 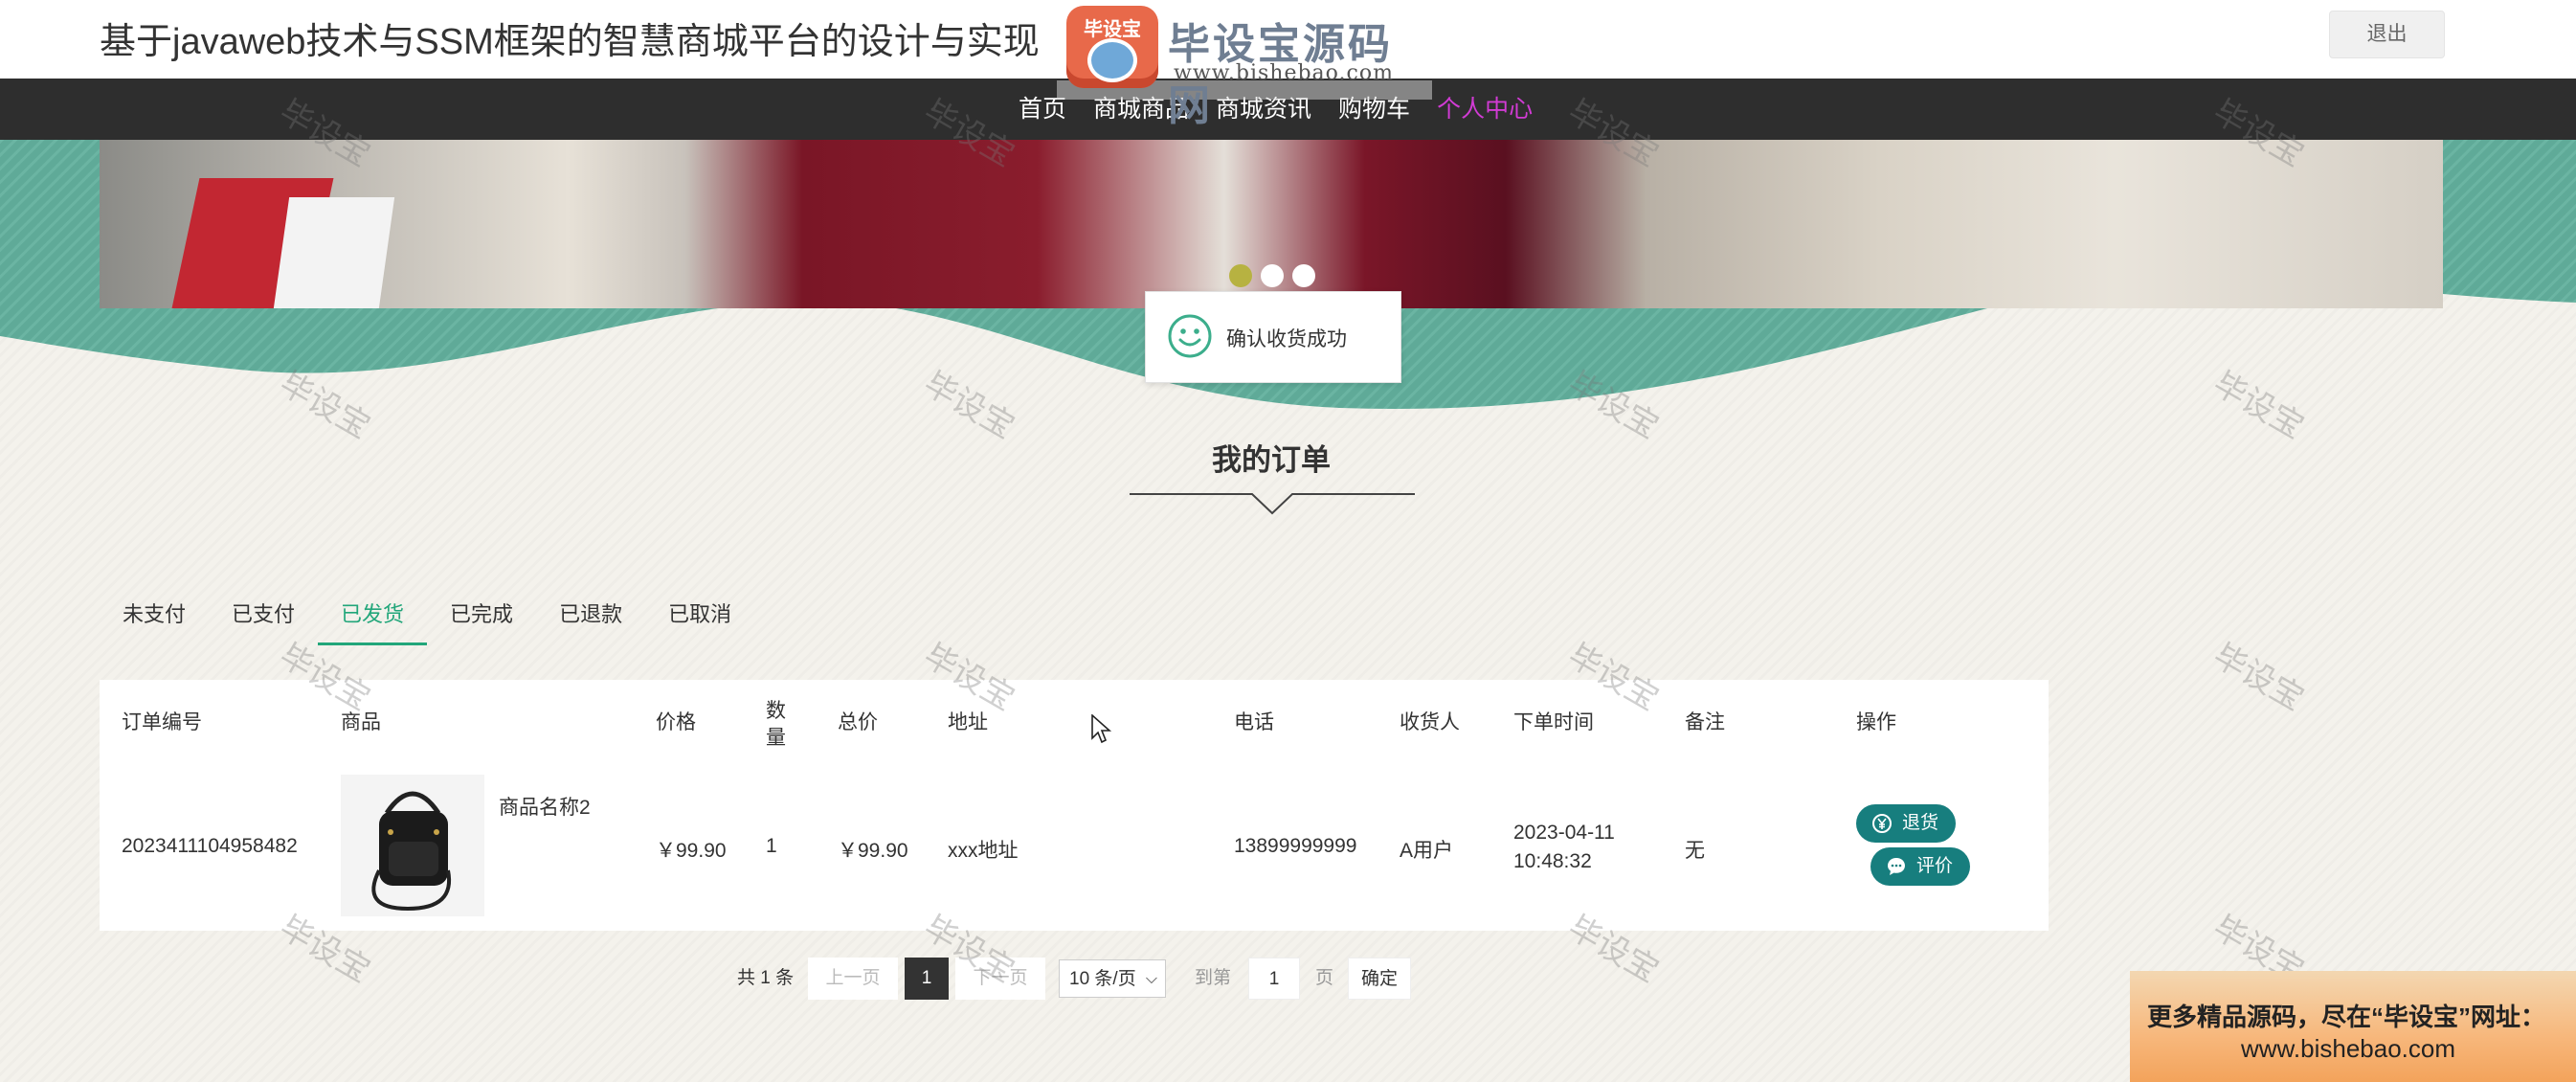 I want to click on review-button: 评价, so click(x=1921, y=866).